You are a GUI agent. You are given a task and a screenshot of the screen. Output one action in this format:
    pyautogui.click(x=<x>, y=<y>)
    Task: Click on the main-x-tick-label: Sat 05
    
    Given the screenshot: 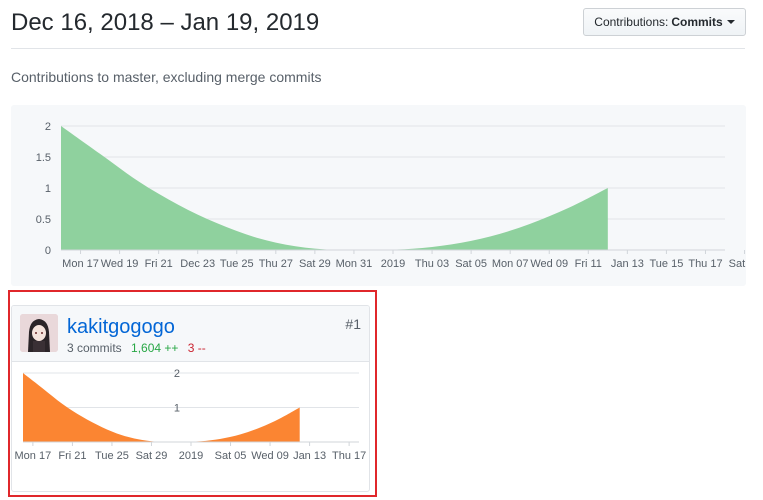 What is the action you would take?
    pyautogui.click(x=471, y=264)
    